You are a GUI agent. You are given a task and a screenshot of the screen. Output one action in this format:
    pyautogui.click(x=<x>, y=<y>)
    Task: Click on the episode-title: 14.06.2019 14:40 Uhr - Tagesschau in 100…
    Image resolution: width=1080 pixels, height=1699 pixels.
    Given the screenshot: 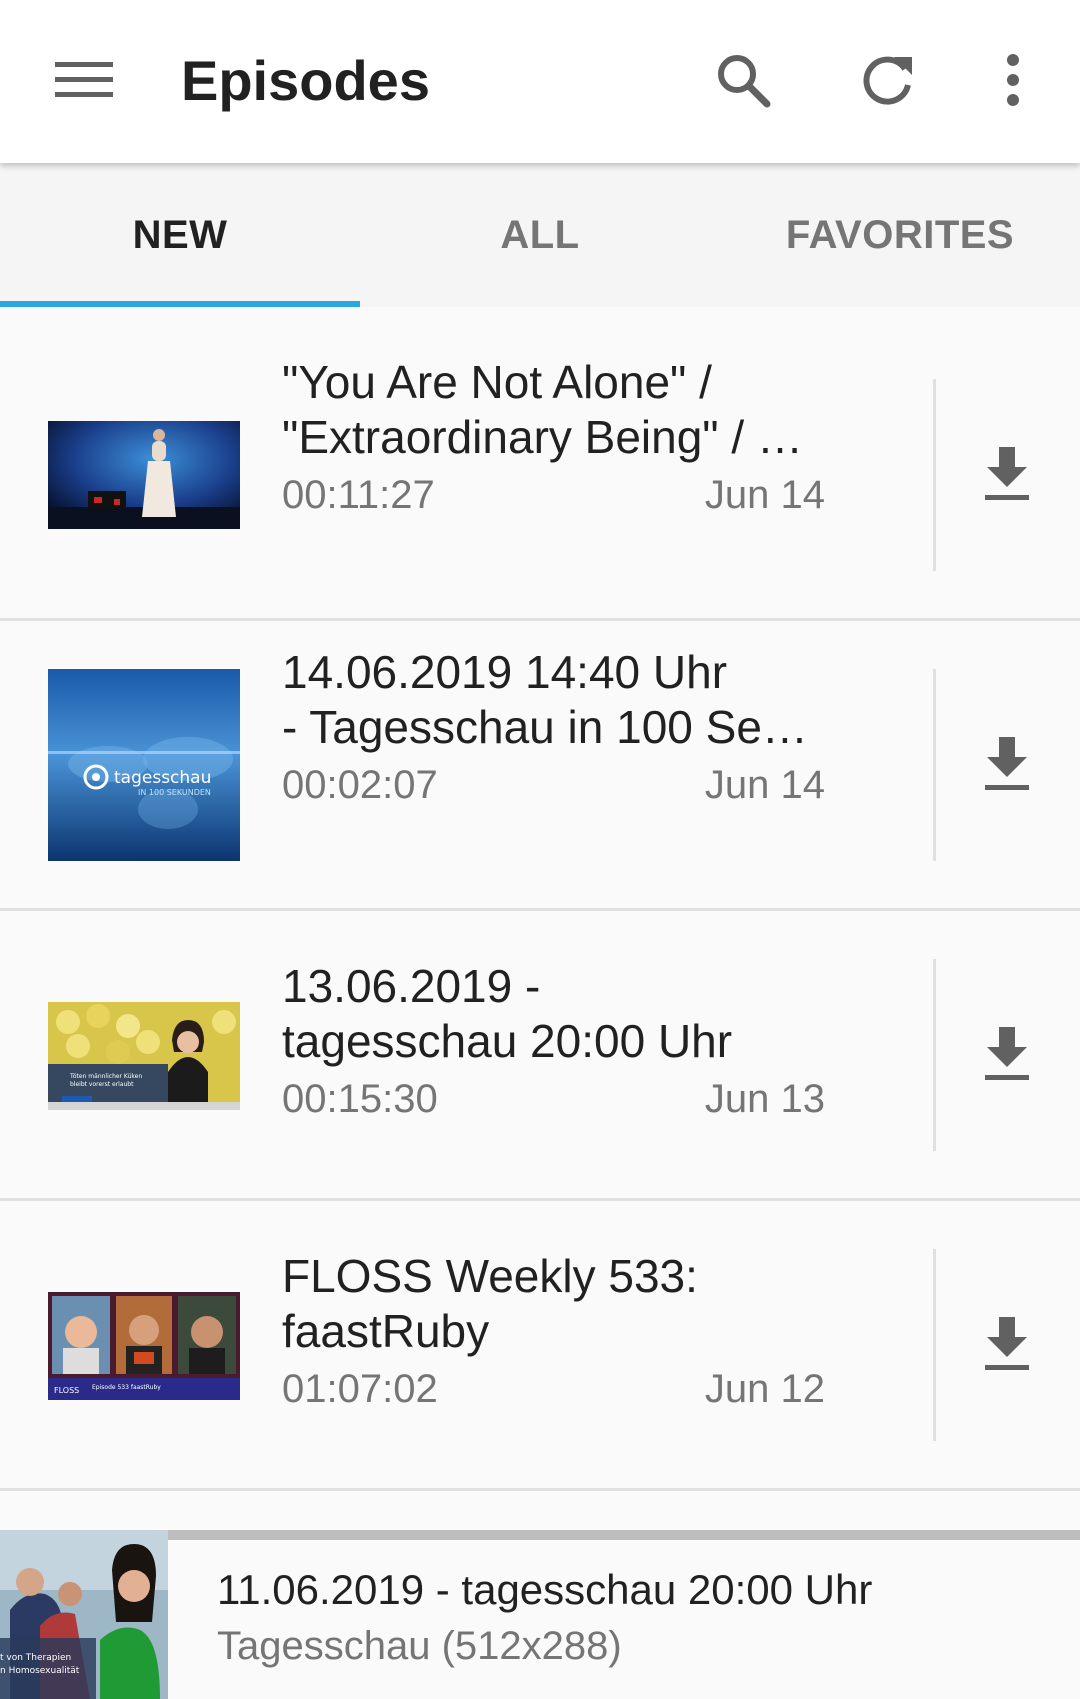 What is the action you would take?
    pyautogui.click(x=545, y=699)
    